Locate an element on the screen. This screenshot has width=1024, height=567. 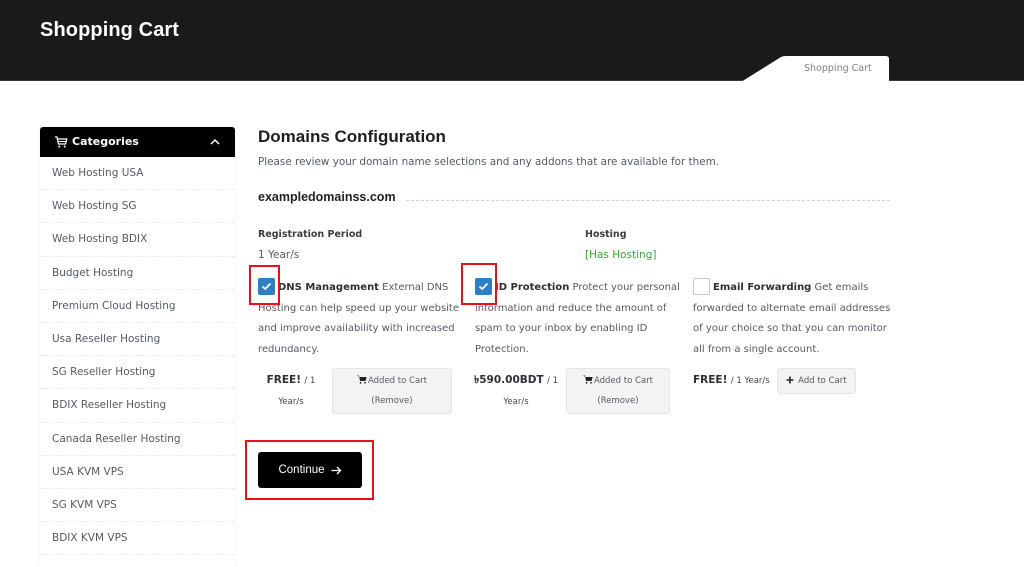
sidebar-item-web-hosting-usa: Web Hosting USA is located at coordinates (137, 174).